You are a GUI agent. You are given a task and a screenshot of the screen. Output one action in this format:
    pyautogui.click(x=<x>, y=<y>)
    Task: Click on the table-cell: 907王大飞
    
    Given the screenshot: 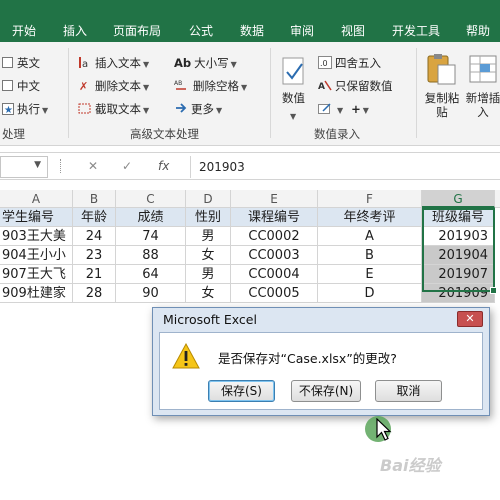 What is the action you would take?
    pyautogui.click(x=36, y=274)
    